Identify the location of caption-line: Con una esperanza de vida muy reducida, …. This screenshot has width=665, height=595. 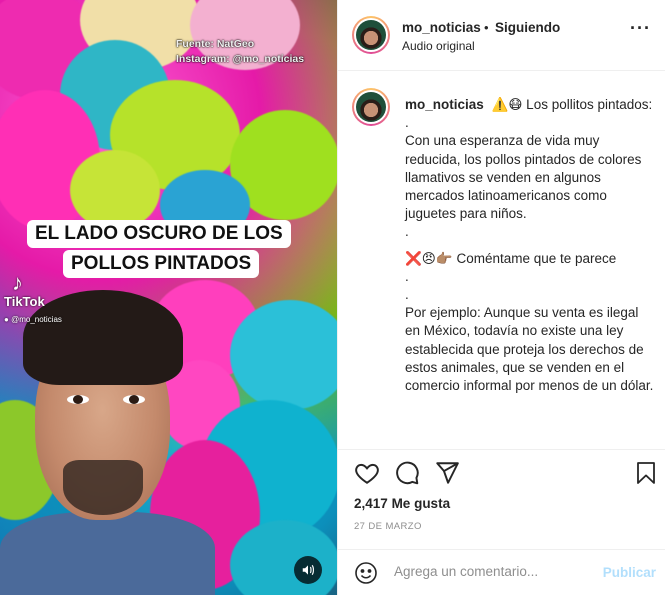
(523, 177).